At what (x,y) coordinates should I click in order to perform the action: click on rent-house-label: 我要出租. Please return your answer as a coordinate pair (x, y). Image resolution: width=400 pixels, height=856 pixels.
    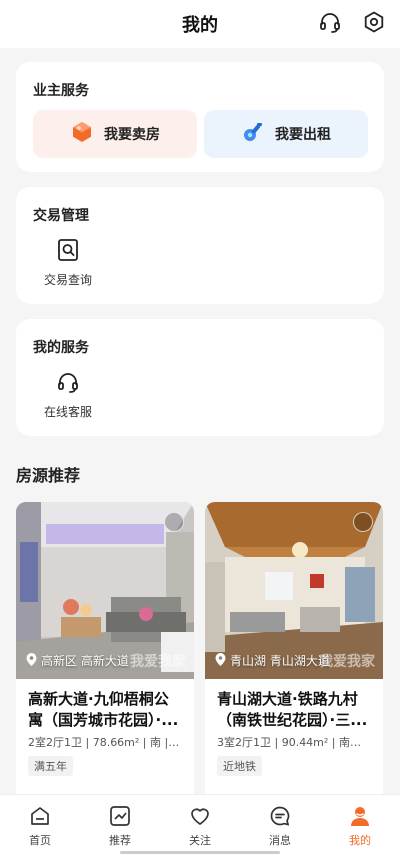
    Looking at the image, I should click on (303, 135).